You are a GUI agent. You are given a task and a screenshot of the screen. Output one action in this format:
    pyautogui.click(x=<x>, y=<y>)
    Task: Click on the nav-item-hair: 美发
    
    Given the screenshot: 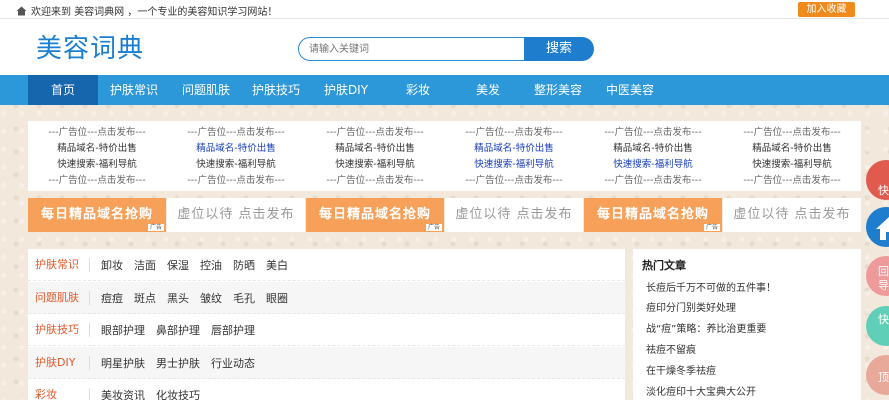 What is the action you would take?
    pyautogui.click(x=488, y=90)
    